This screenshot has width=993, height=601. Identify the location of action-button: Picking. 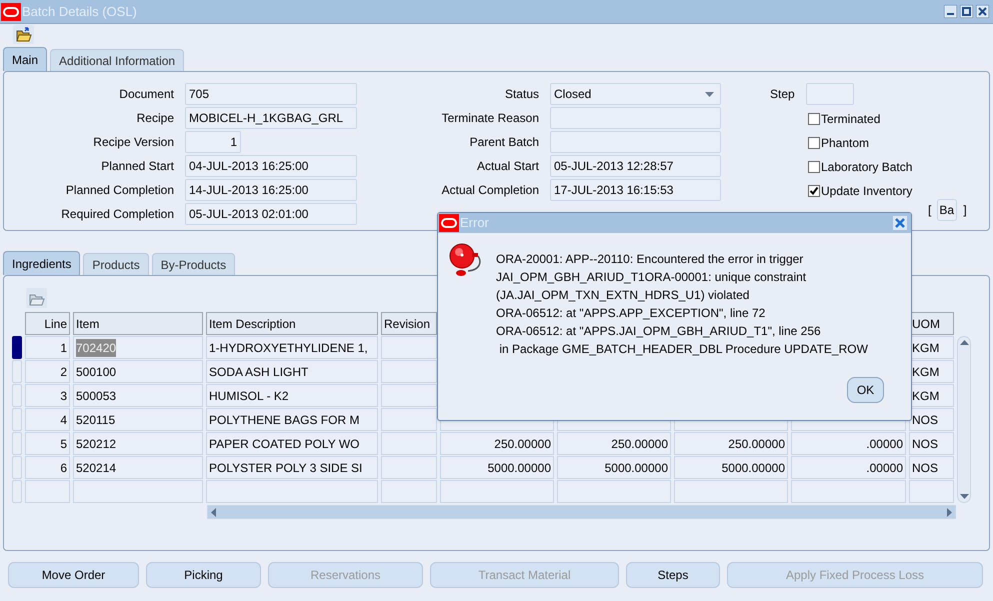
(203, 575).